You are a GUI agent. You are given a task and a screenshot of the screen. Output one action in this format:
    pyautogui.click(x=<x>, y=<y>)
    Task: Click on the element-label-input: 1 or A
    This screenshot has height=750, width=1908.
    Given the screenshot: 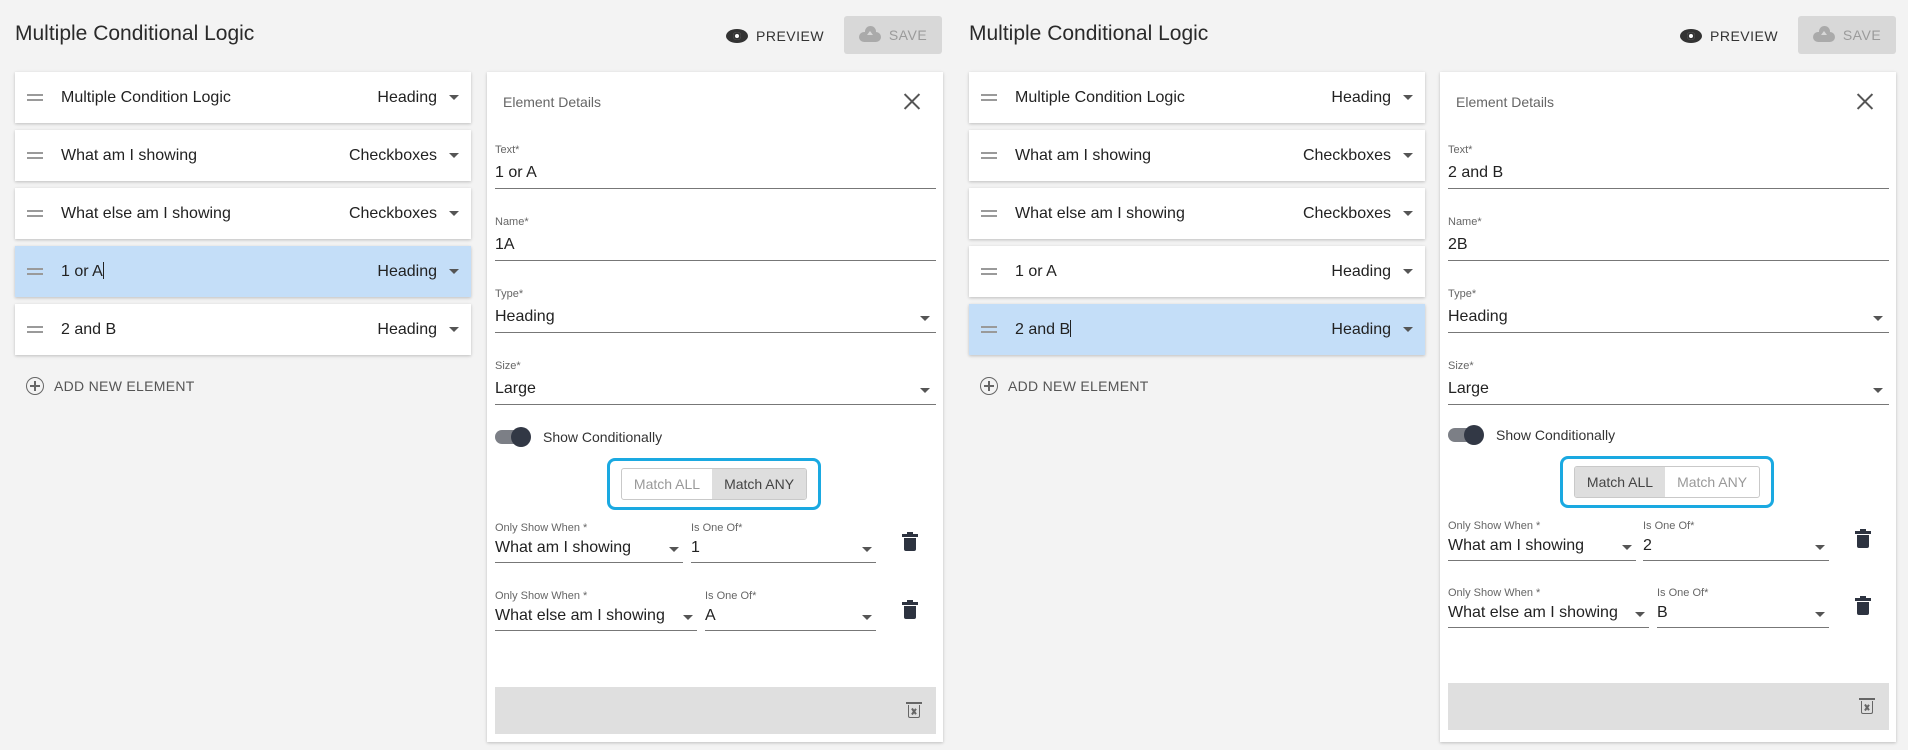 What is the action you would take?
    pyautogui.click(x=219, y=271)
    